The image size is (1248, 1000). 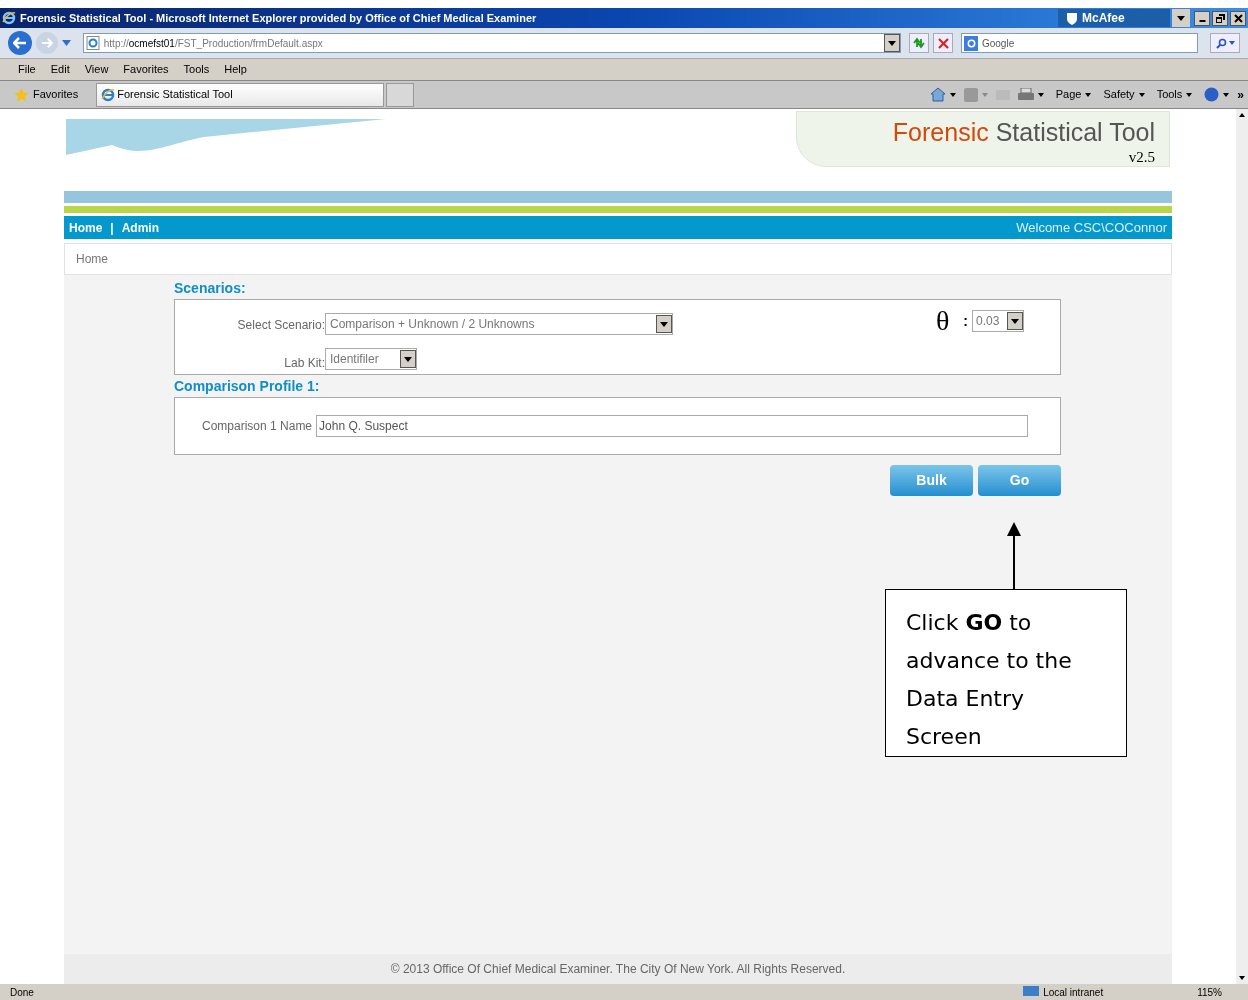 What do you see at coordinates (966, 699) in the screenshot?
I see `callout-text: Data Entry` at bounding box center [966, 699].